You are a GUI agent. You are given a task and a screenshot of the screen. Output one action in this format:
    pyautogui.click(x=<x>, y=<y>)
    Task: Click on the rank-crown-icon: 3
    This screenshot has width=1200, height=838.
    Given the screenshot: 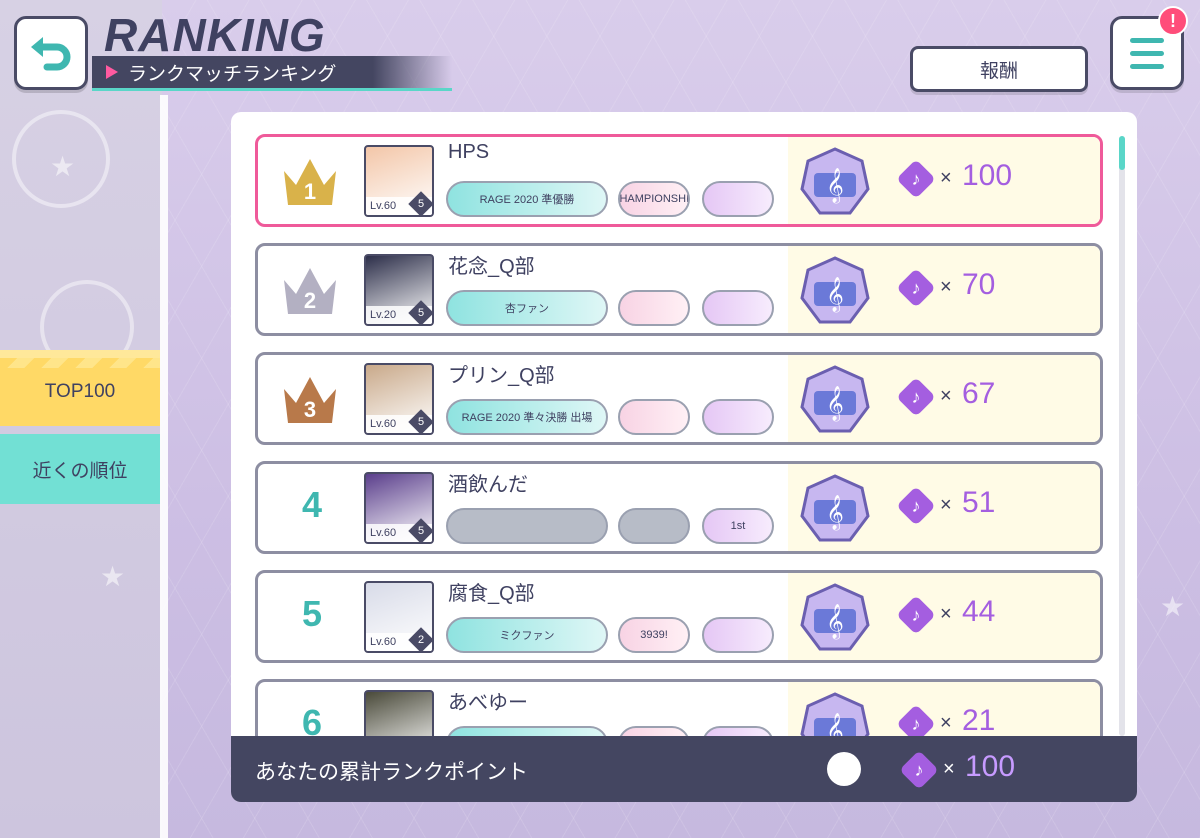 What is the action you would take?
    pyautogui.click(x=310, y=400)
    